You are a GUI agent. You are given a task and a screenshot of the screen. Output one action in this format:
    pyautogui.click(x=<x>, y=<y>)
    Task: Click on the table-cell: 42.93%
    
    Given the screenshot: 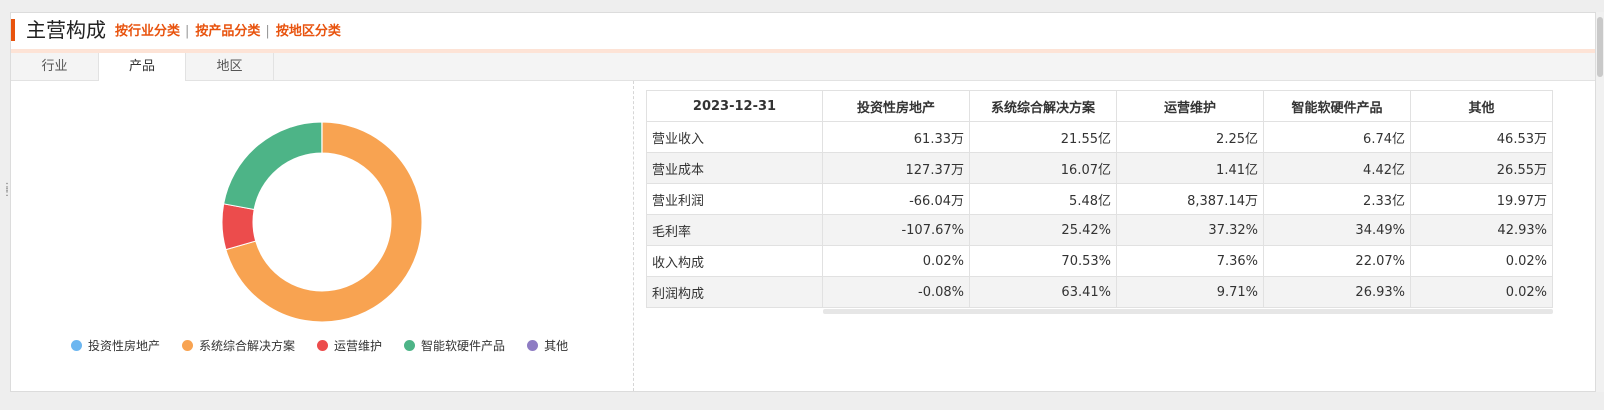 What is the action you would take?
    pyautogui.click(x=1481, y=230)
    